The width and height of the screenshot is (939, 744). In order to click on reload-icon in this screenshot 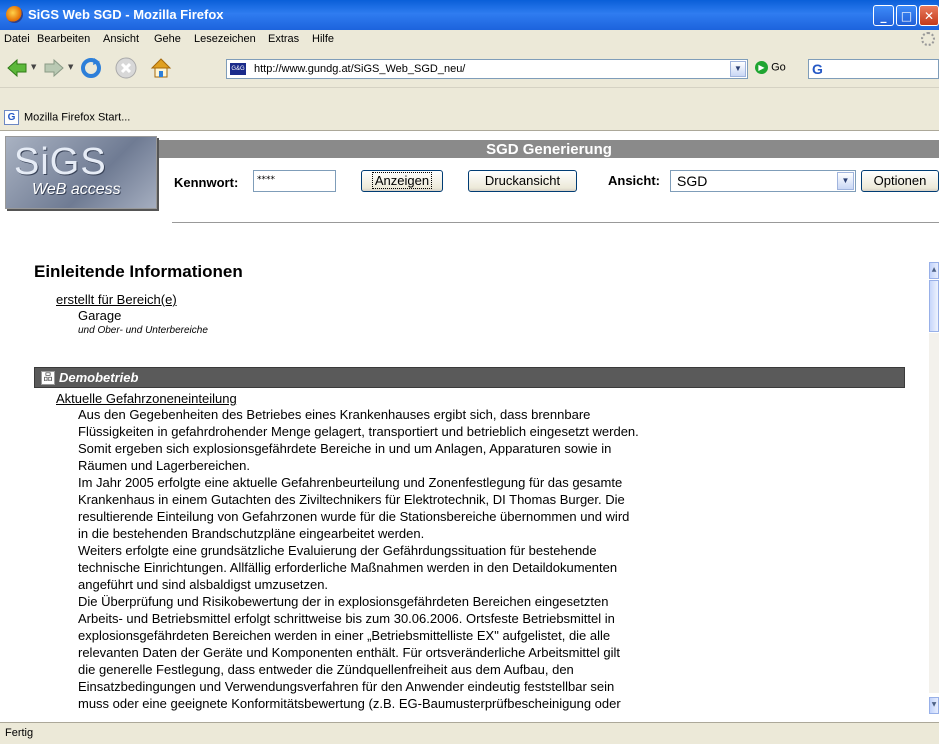, I will do `click(91, 68)`.